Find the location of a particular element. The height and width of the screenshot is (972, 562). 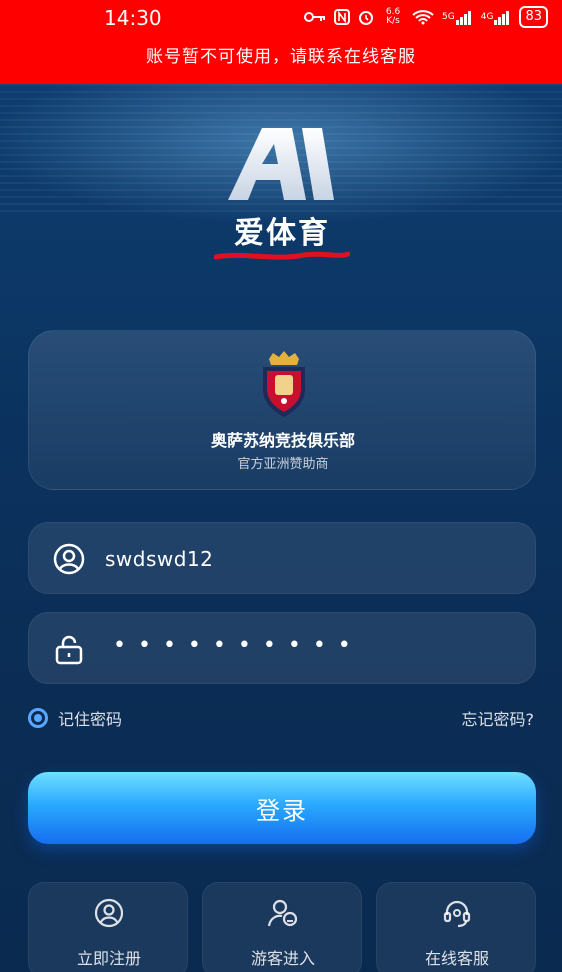

password-masked-value: •••••••••• is located at coordinates (238, 645).